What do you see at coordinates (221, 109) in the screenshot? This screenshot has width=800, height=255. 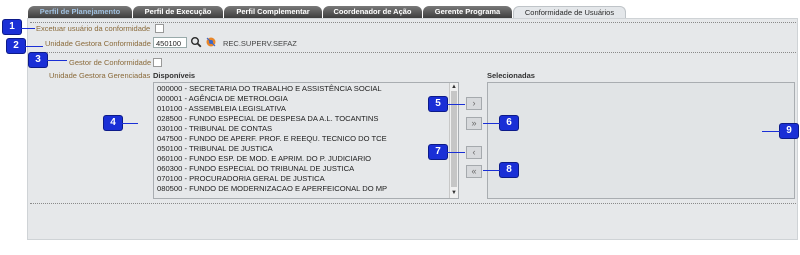 I see `list-item: 010100 - ASSEMBLEIA LEGISLATIVA` at bounding box center [221, 109].